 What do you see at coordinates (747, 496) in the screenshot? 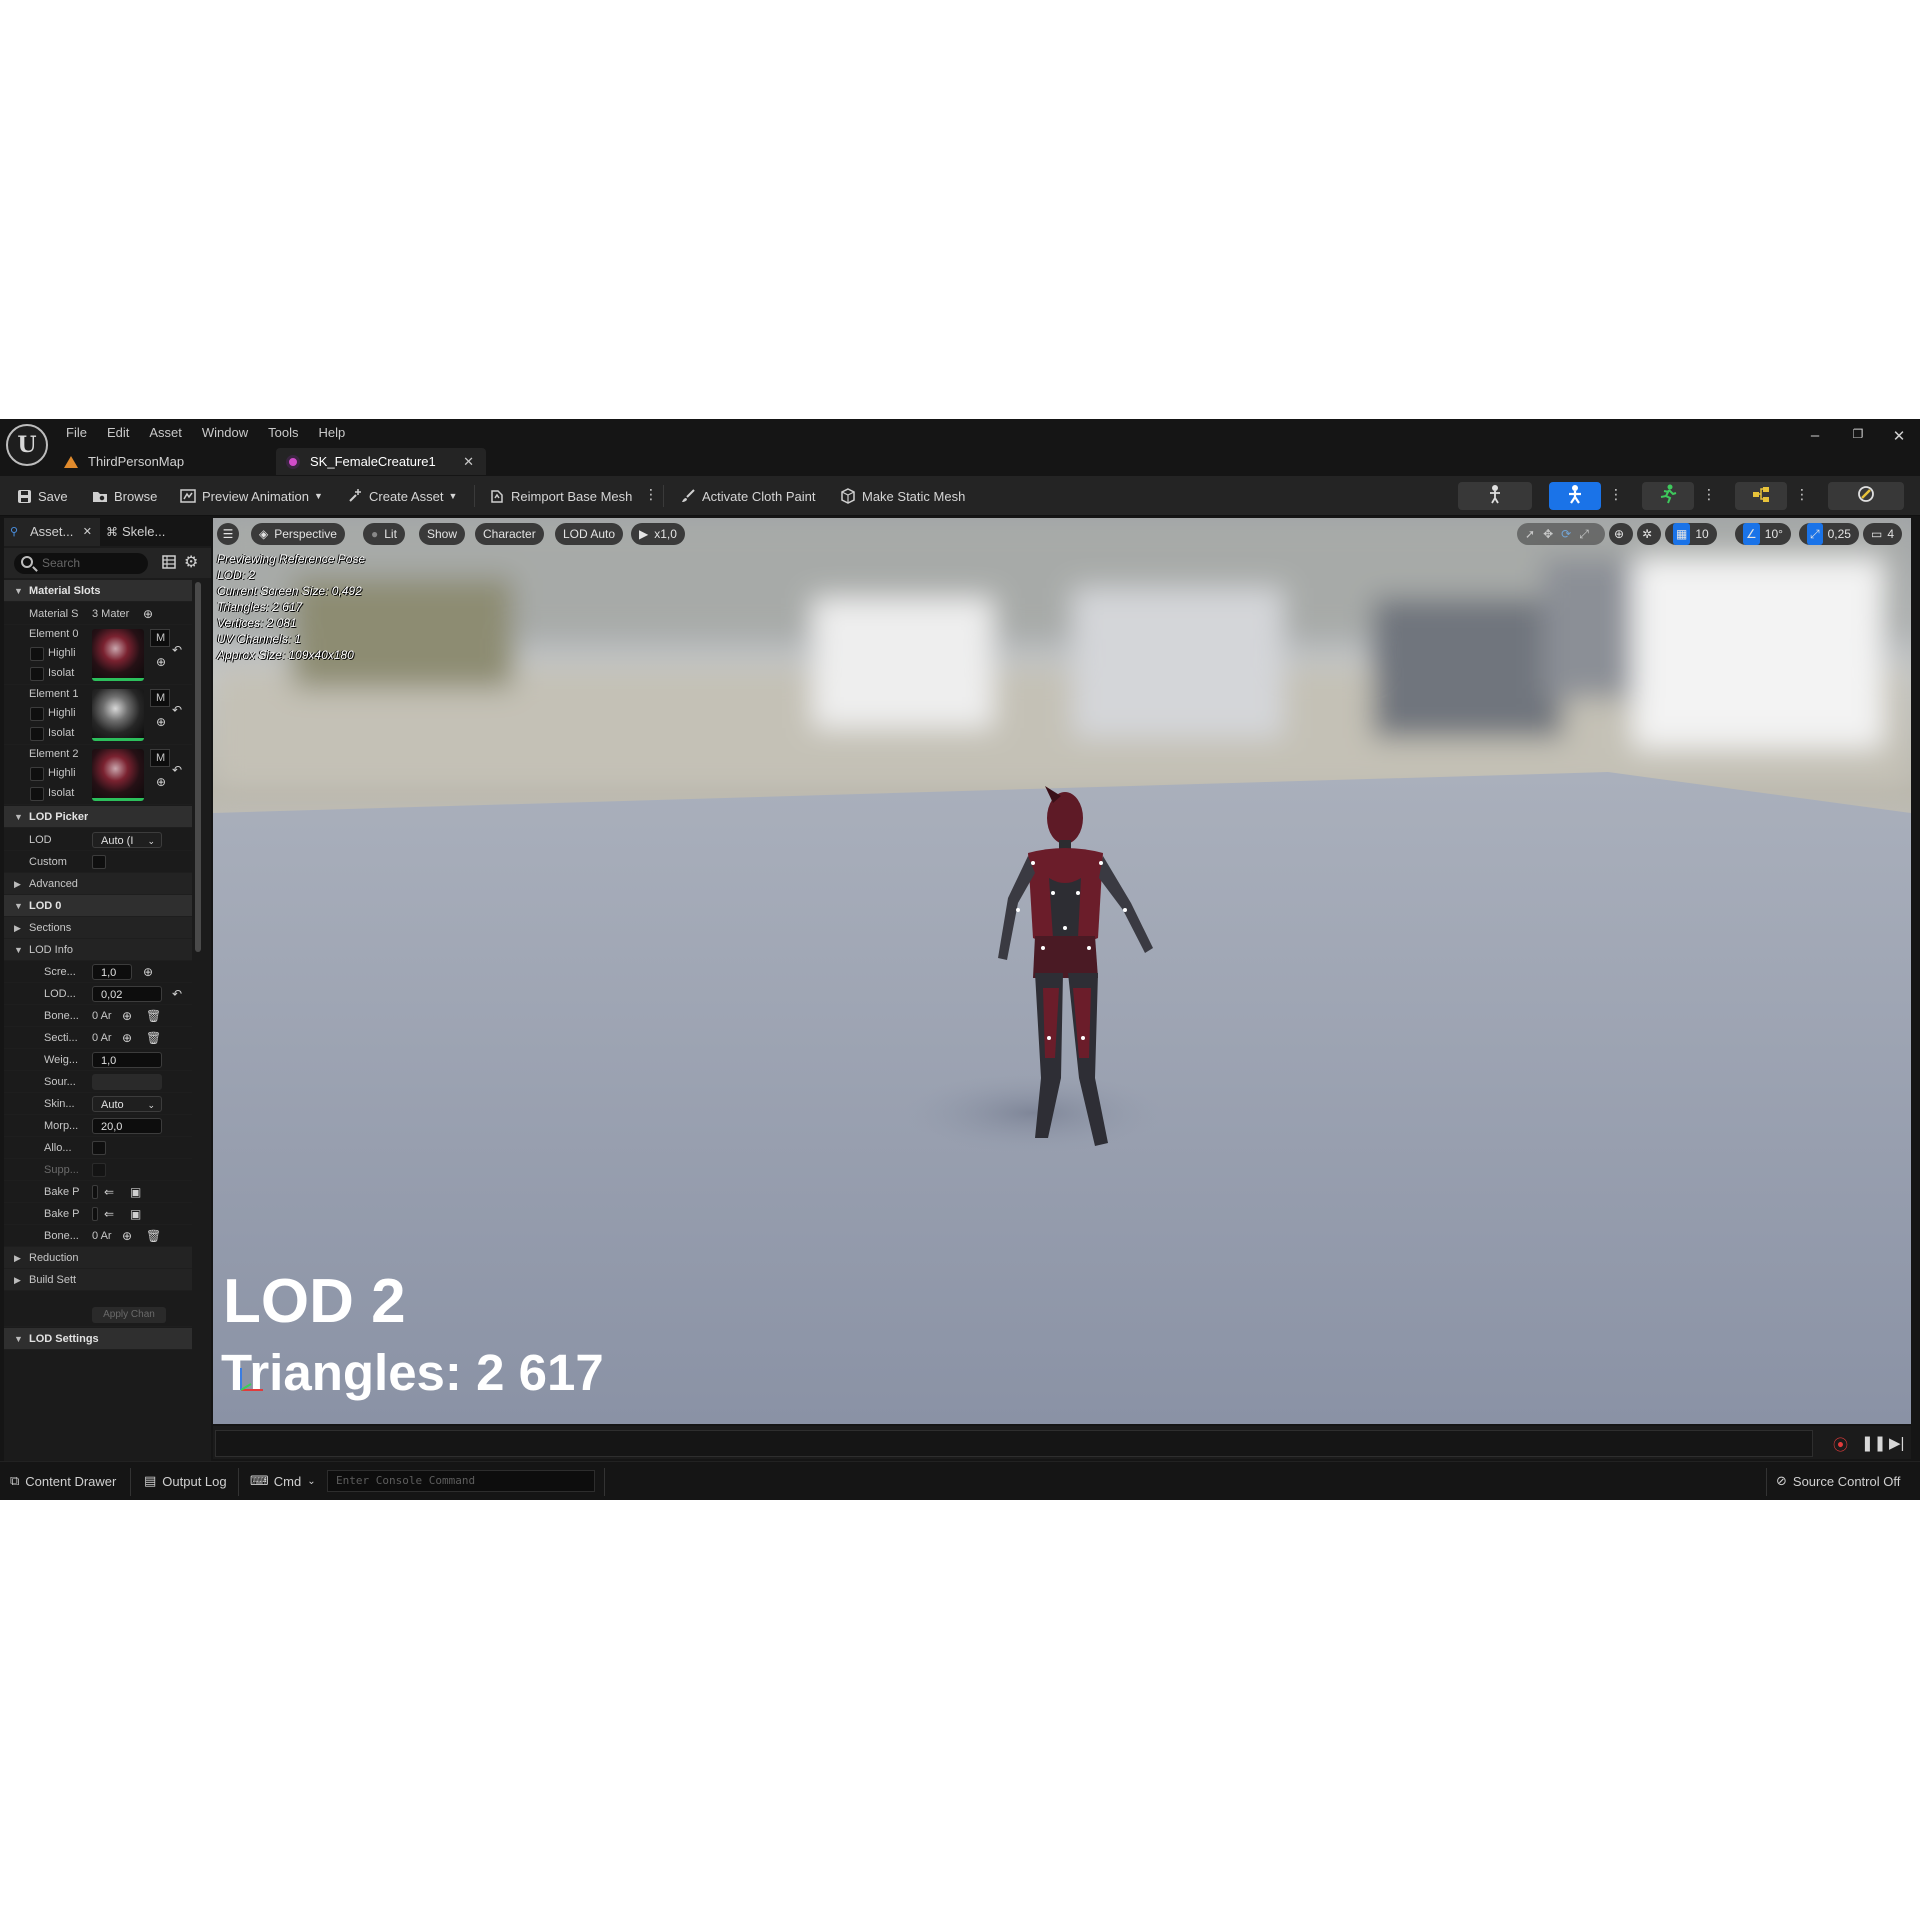
I see `activate-cloth-paint-button: Activate Cloth Paint` at bounding box center [747, 496].